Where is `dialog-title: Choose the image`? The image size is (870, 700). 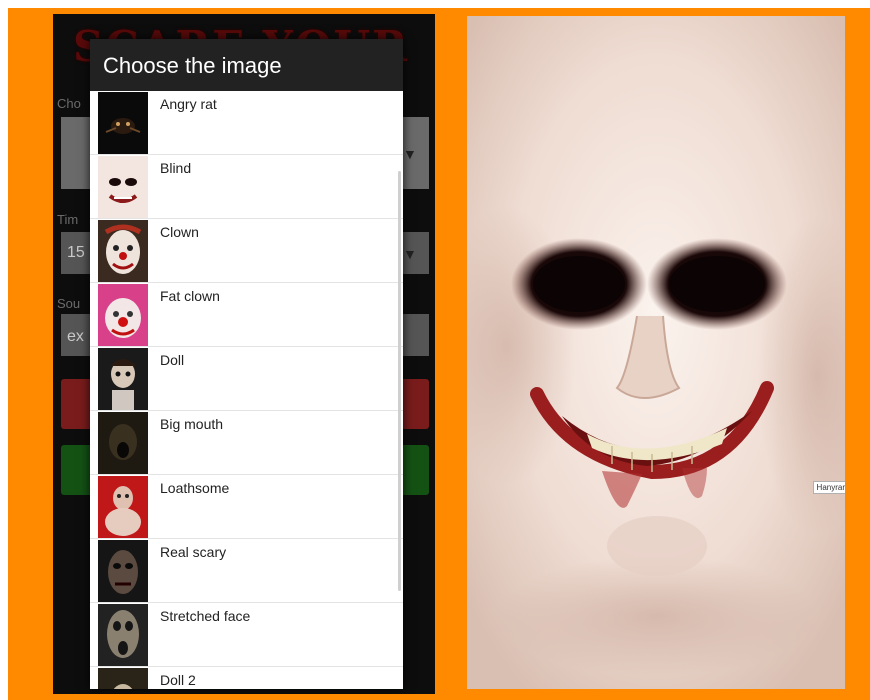 dialog-title: Choose the image is located at coordinates (246, 65).